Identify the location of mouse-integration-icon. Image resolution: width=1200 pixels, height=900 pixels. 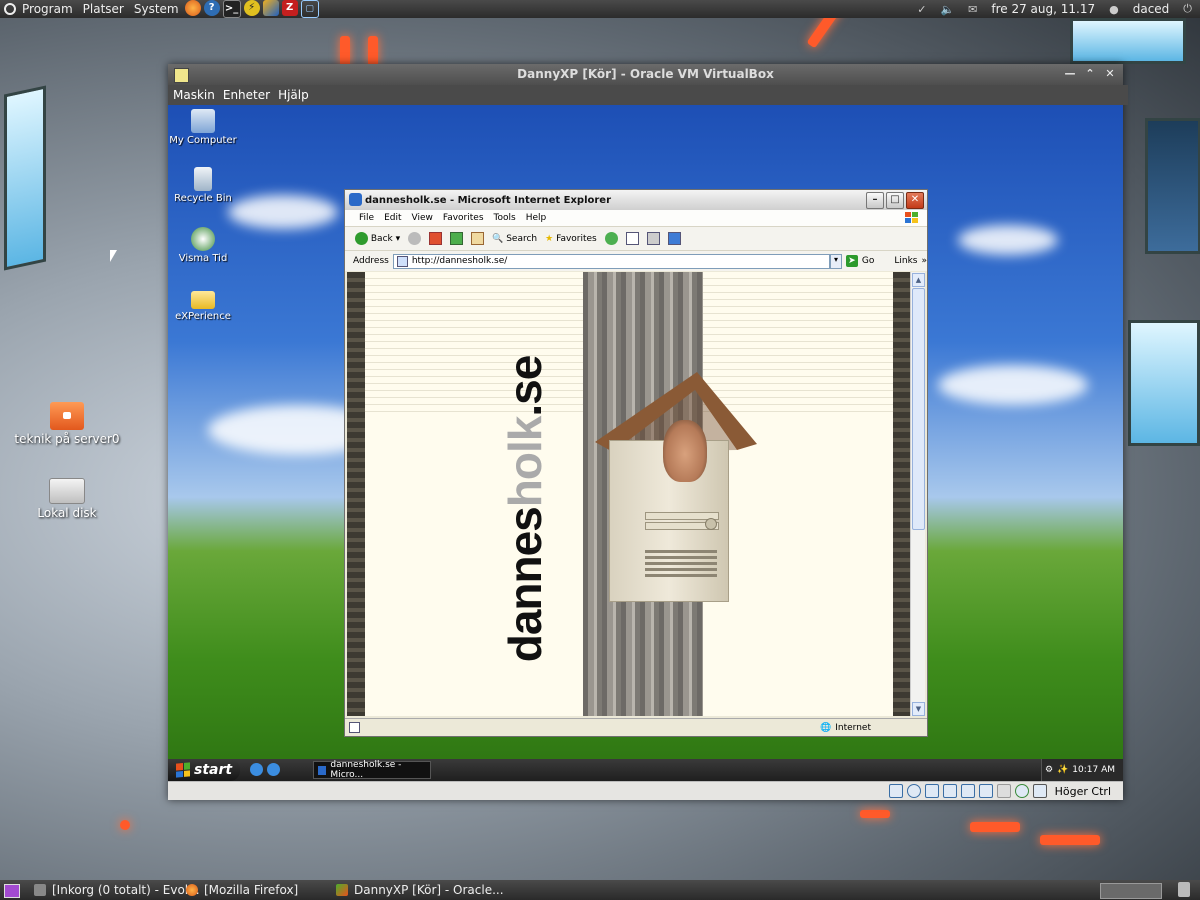
(1021, 791).